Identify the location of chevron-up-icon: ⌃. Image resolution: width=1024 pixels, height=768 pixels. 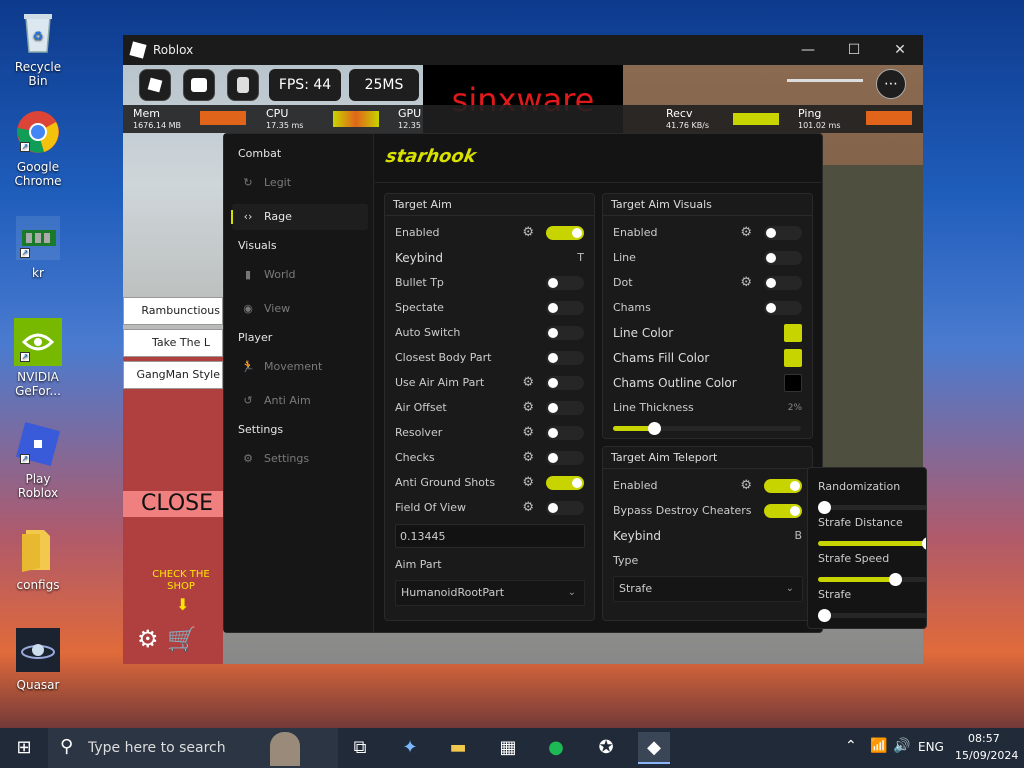
(851, 746).